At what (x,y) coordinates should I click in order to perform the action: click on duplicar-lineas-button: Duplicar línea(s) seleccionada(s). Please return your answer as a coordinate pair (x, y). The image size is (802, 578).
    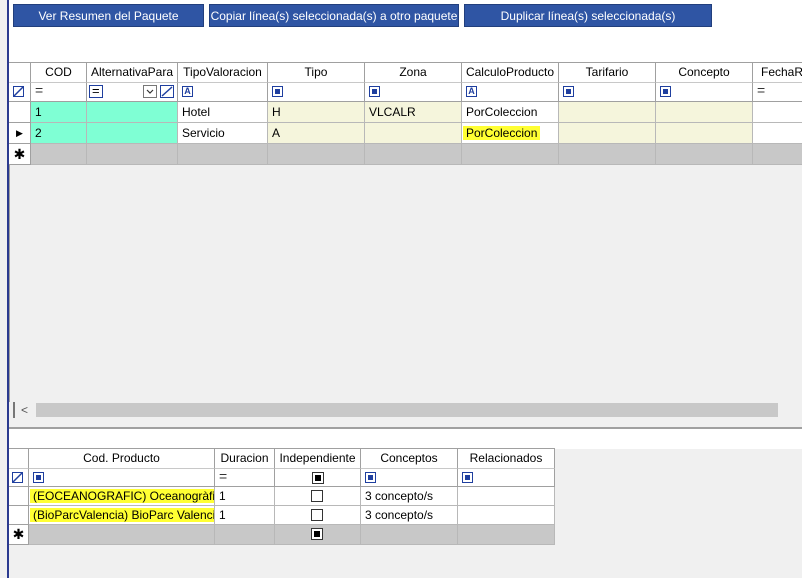
    Looking at the image, I should click on (588, 15).